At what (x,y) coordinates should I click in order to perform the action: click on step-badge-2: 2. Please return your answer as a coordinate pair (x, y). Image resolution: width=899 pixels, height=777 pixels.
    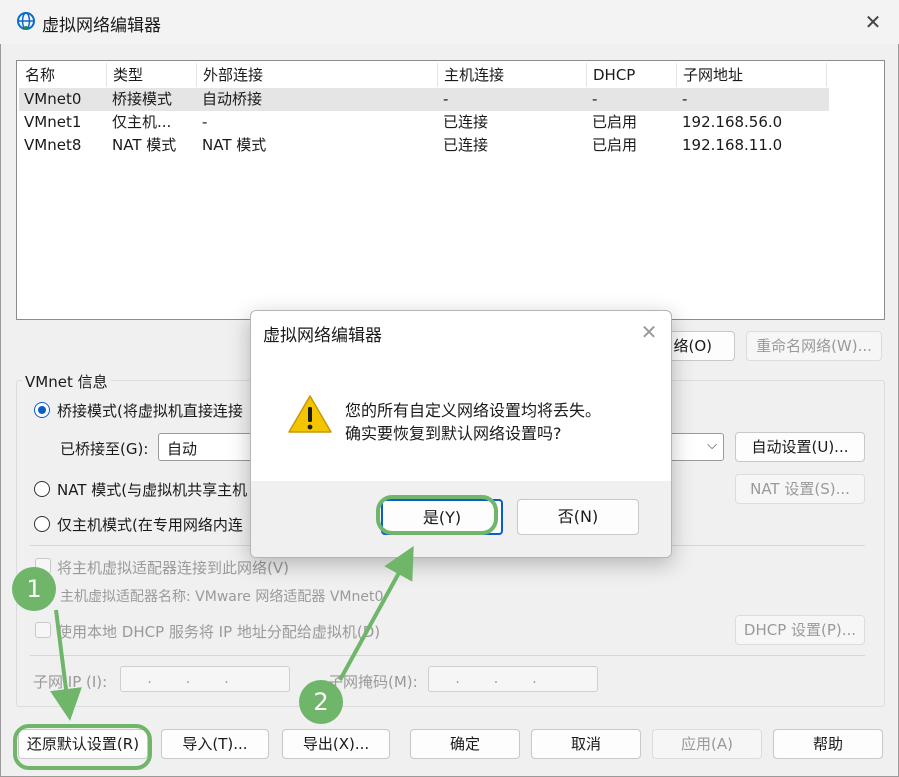
    Looking at the image, I should click on (321, 702).